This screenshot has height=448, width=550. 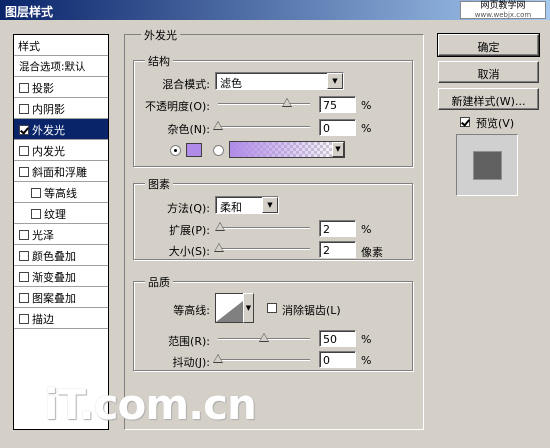 What do you see at coordinates (48, 130) in the screenshot?
I see `style-item-label: 外发光` at bounding box center [48, 130].